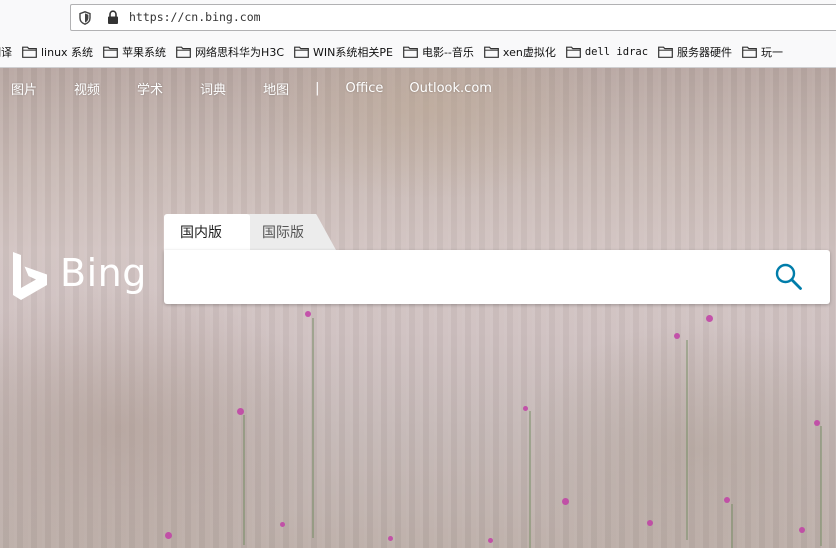  I want to click on bookmark-folder: 电影--音乐, so click(428, 52).